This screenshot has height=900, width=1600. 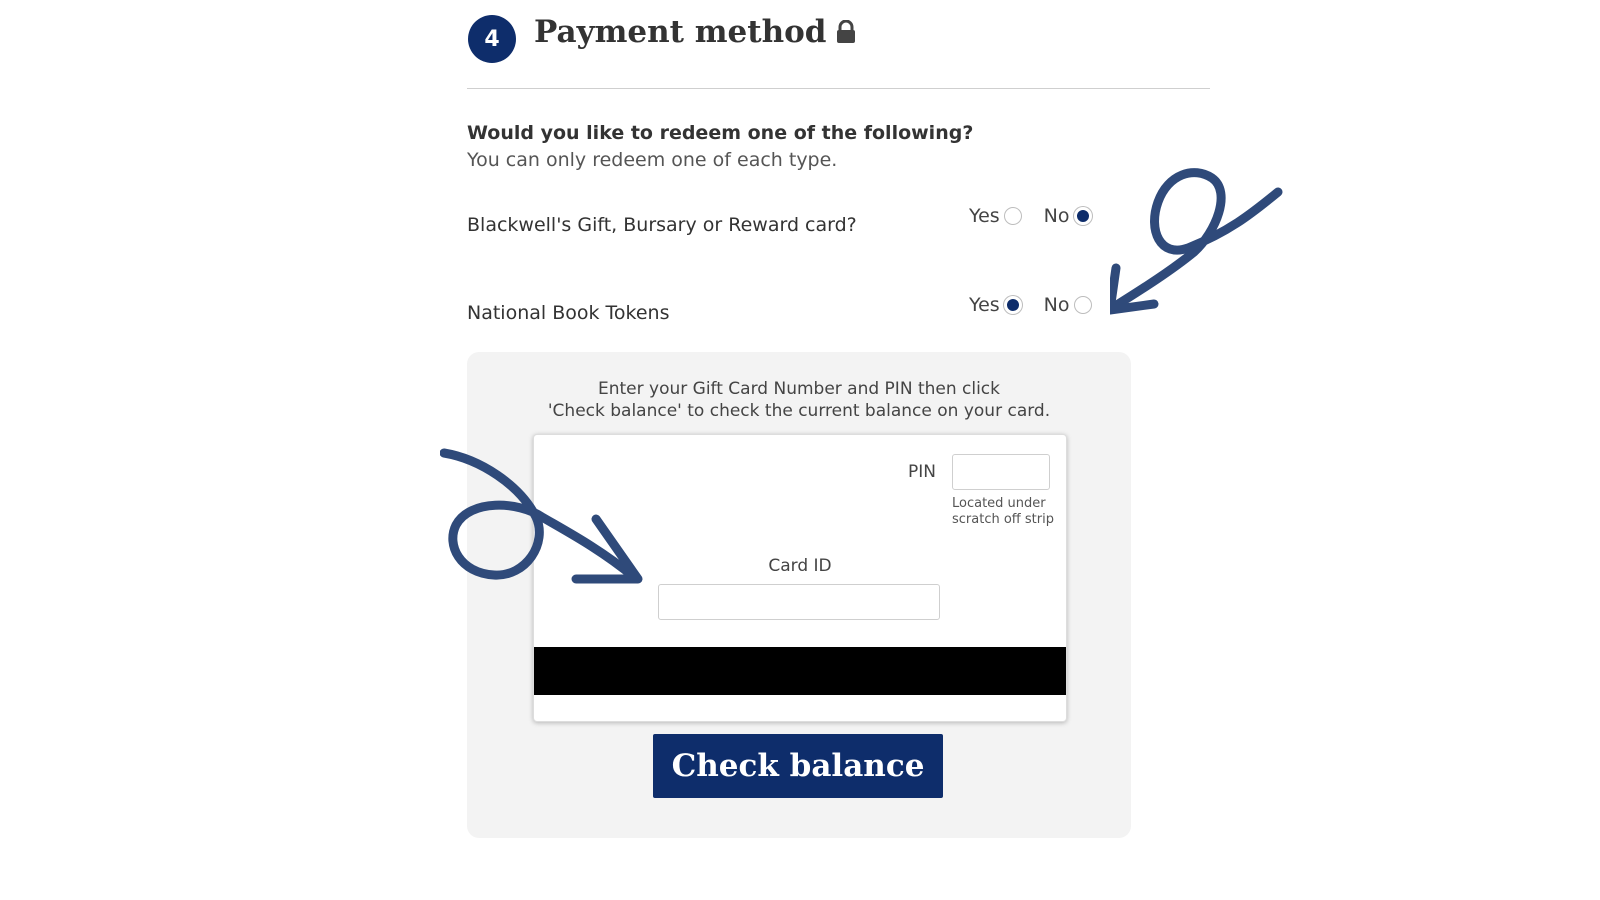 I want to click on pin-hint-line-2: scratch off strip, so click(x=1003, y=519).